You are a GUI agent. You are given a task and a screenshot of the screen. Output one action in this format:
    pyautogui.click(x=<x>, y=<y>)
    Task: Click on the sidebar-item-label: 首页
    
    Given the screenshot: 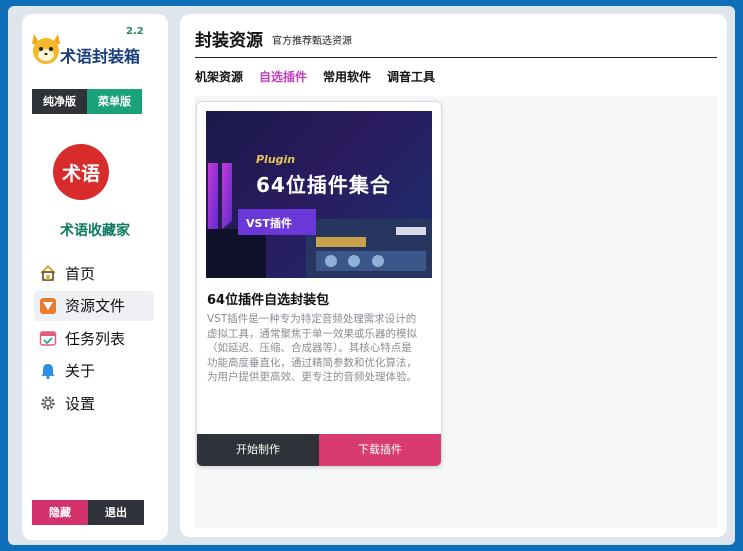 What is the action you would take?
    pyautogui.click(x=80, y=273)
    